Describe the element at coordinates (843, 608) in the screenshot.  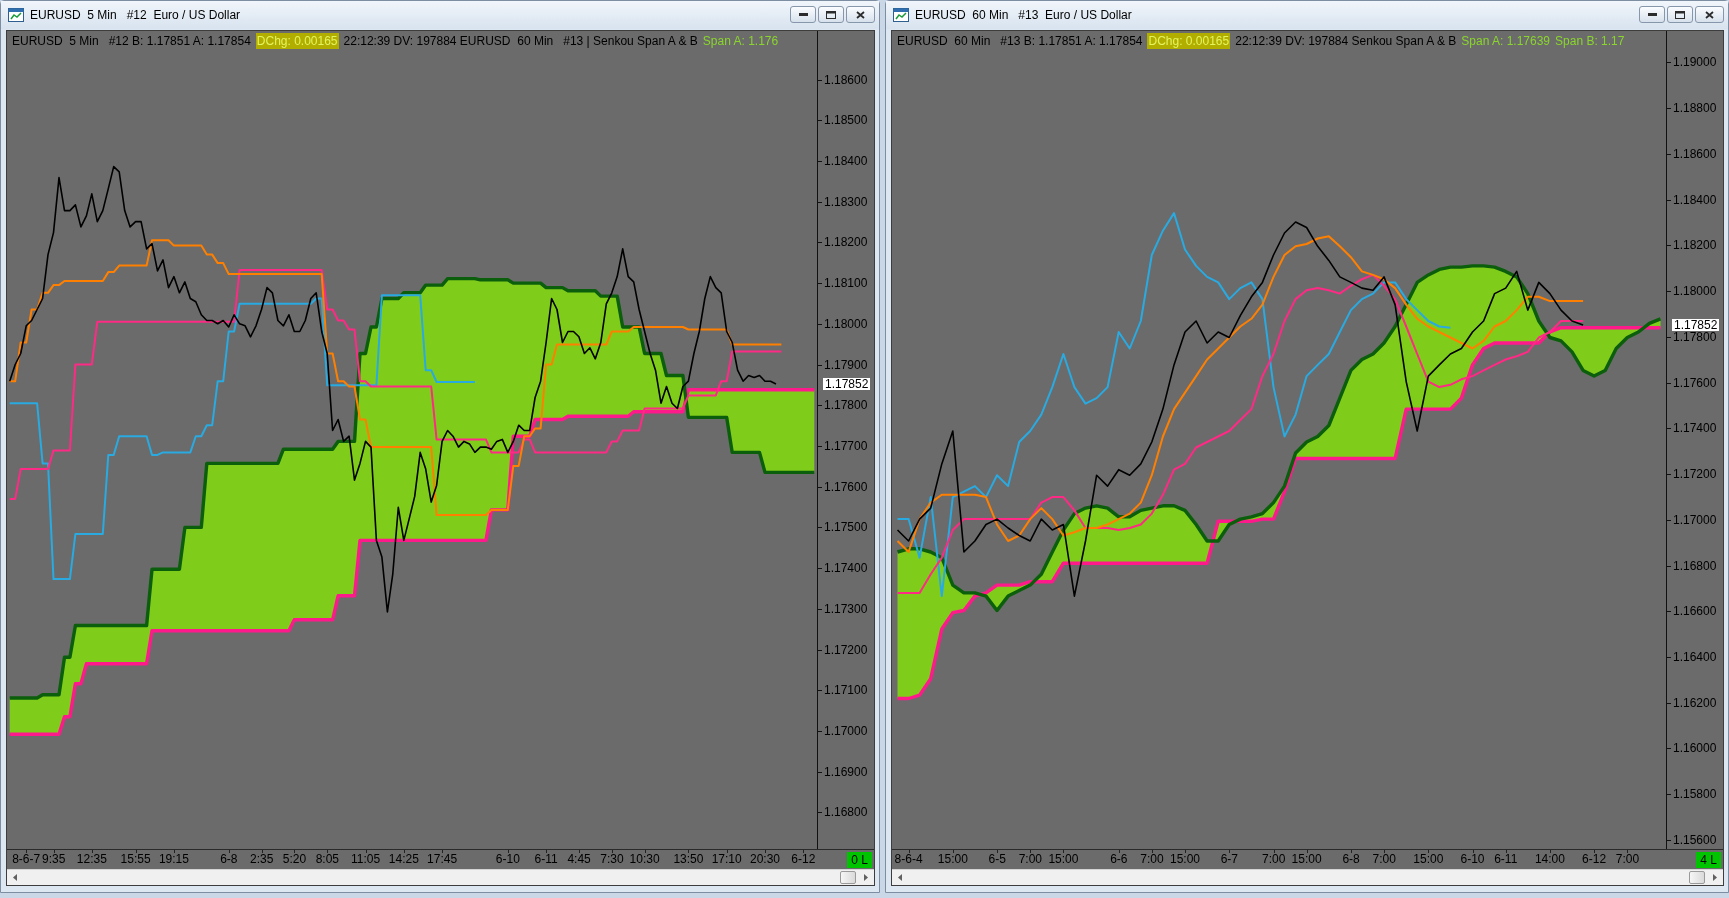
I see `price-axis-label: 1.17300` at that location.